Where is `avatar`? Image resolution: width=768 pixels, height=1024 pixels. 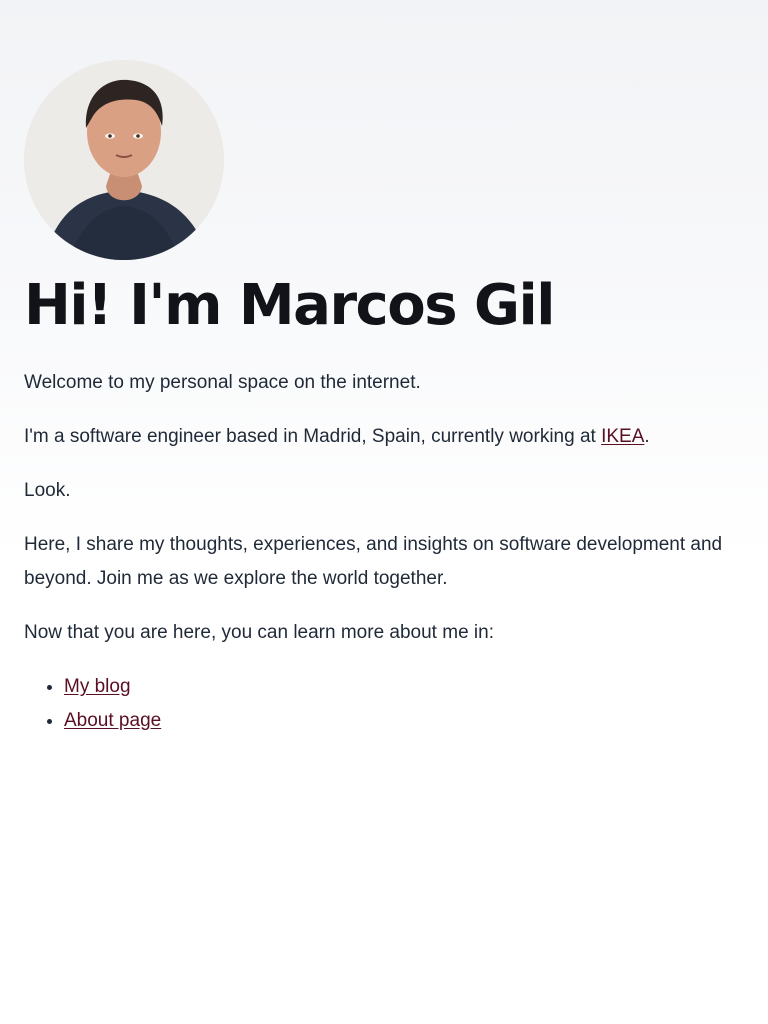 avatar is located at coordinates (124, 160).